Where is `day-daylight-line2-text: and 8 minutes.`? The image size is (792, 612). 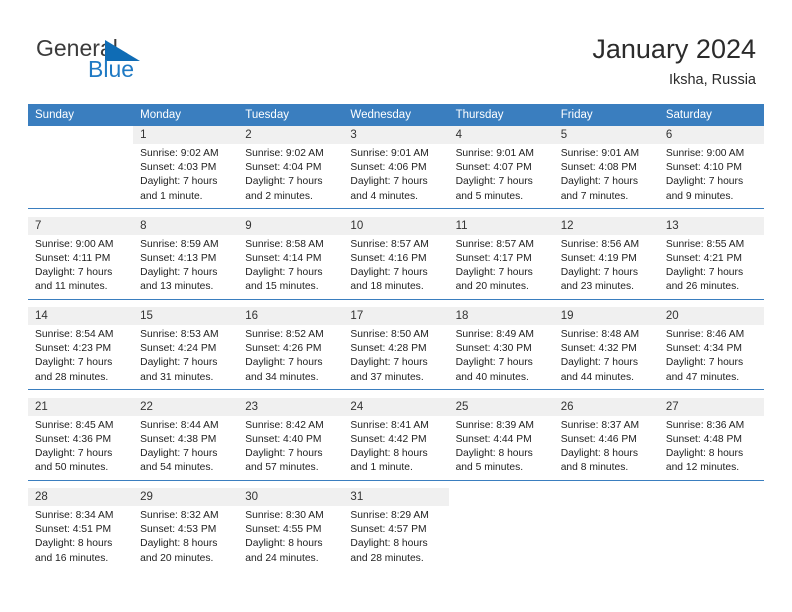 day-daylight-line2-text: and 8 minutes. is located at coordinates (594, 468).